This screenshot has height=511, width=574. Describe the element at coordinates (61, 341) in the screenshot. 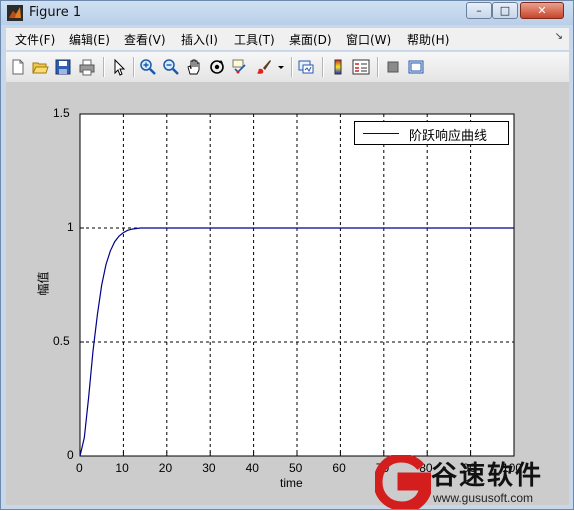

I see `y-tick-label: 0.5` at that location.